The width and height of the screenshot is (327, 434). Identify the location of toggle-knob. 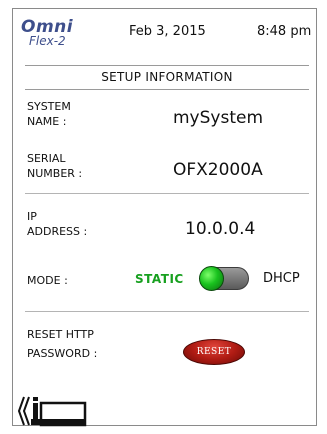
(211, 278).